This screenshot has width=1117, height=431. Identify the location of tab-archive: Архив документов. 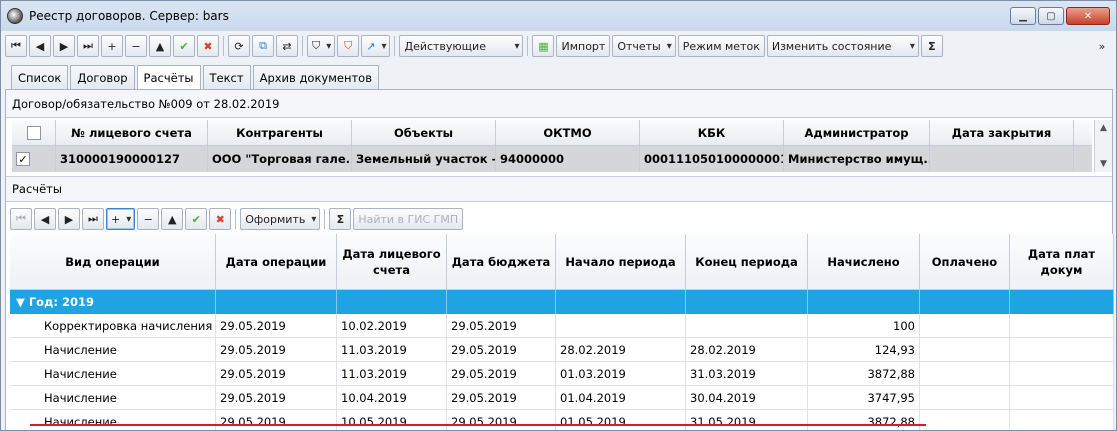
(315, 77).